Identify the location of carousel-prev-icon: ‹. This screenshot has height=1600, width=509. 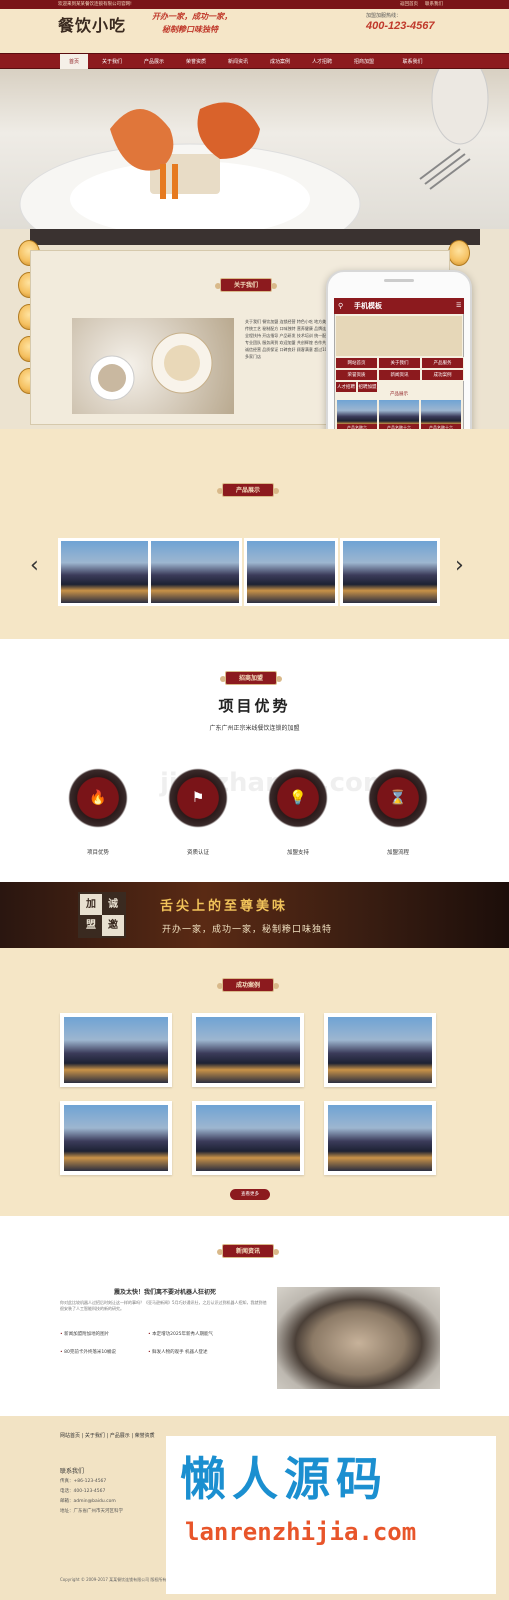
(34, 565).